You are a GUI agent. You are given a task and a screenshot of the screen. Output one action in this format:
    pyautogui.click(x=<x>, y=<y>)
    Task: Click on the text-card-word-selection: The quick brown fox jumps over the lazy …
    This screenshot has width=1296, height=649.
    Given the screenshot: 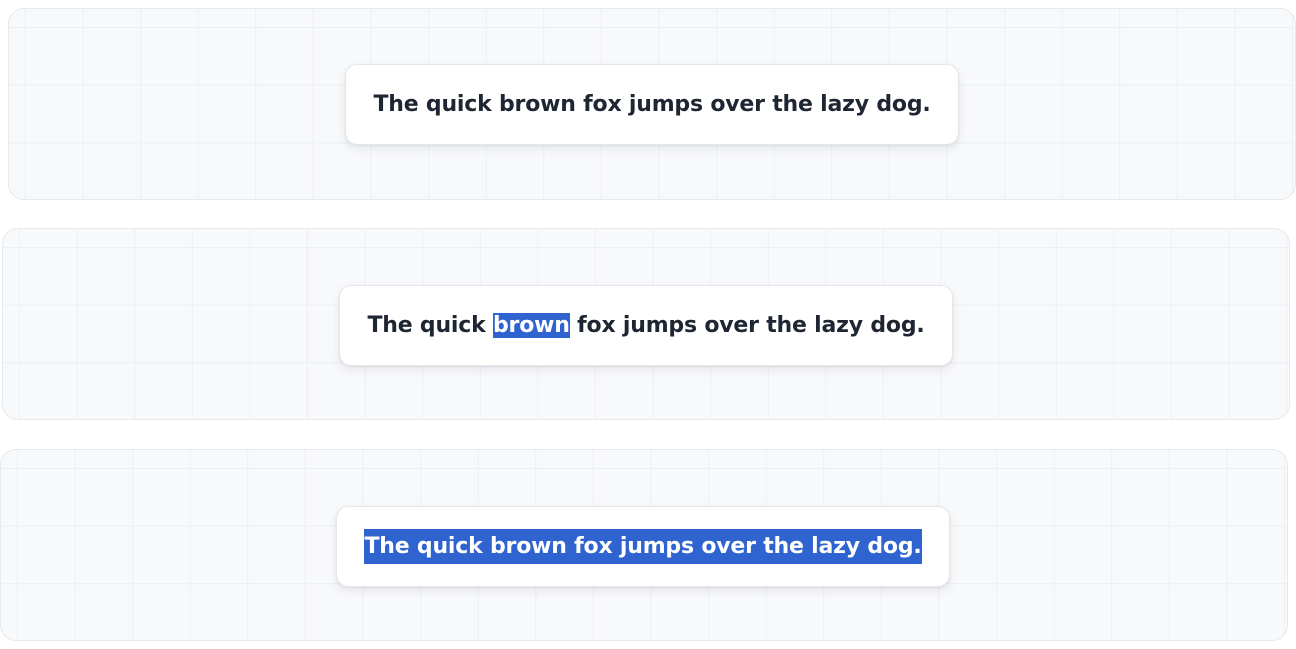 What is the action you would take?
    pyautogui.click(x=646, y=325)
    